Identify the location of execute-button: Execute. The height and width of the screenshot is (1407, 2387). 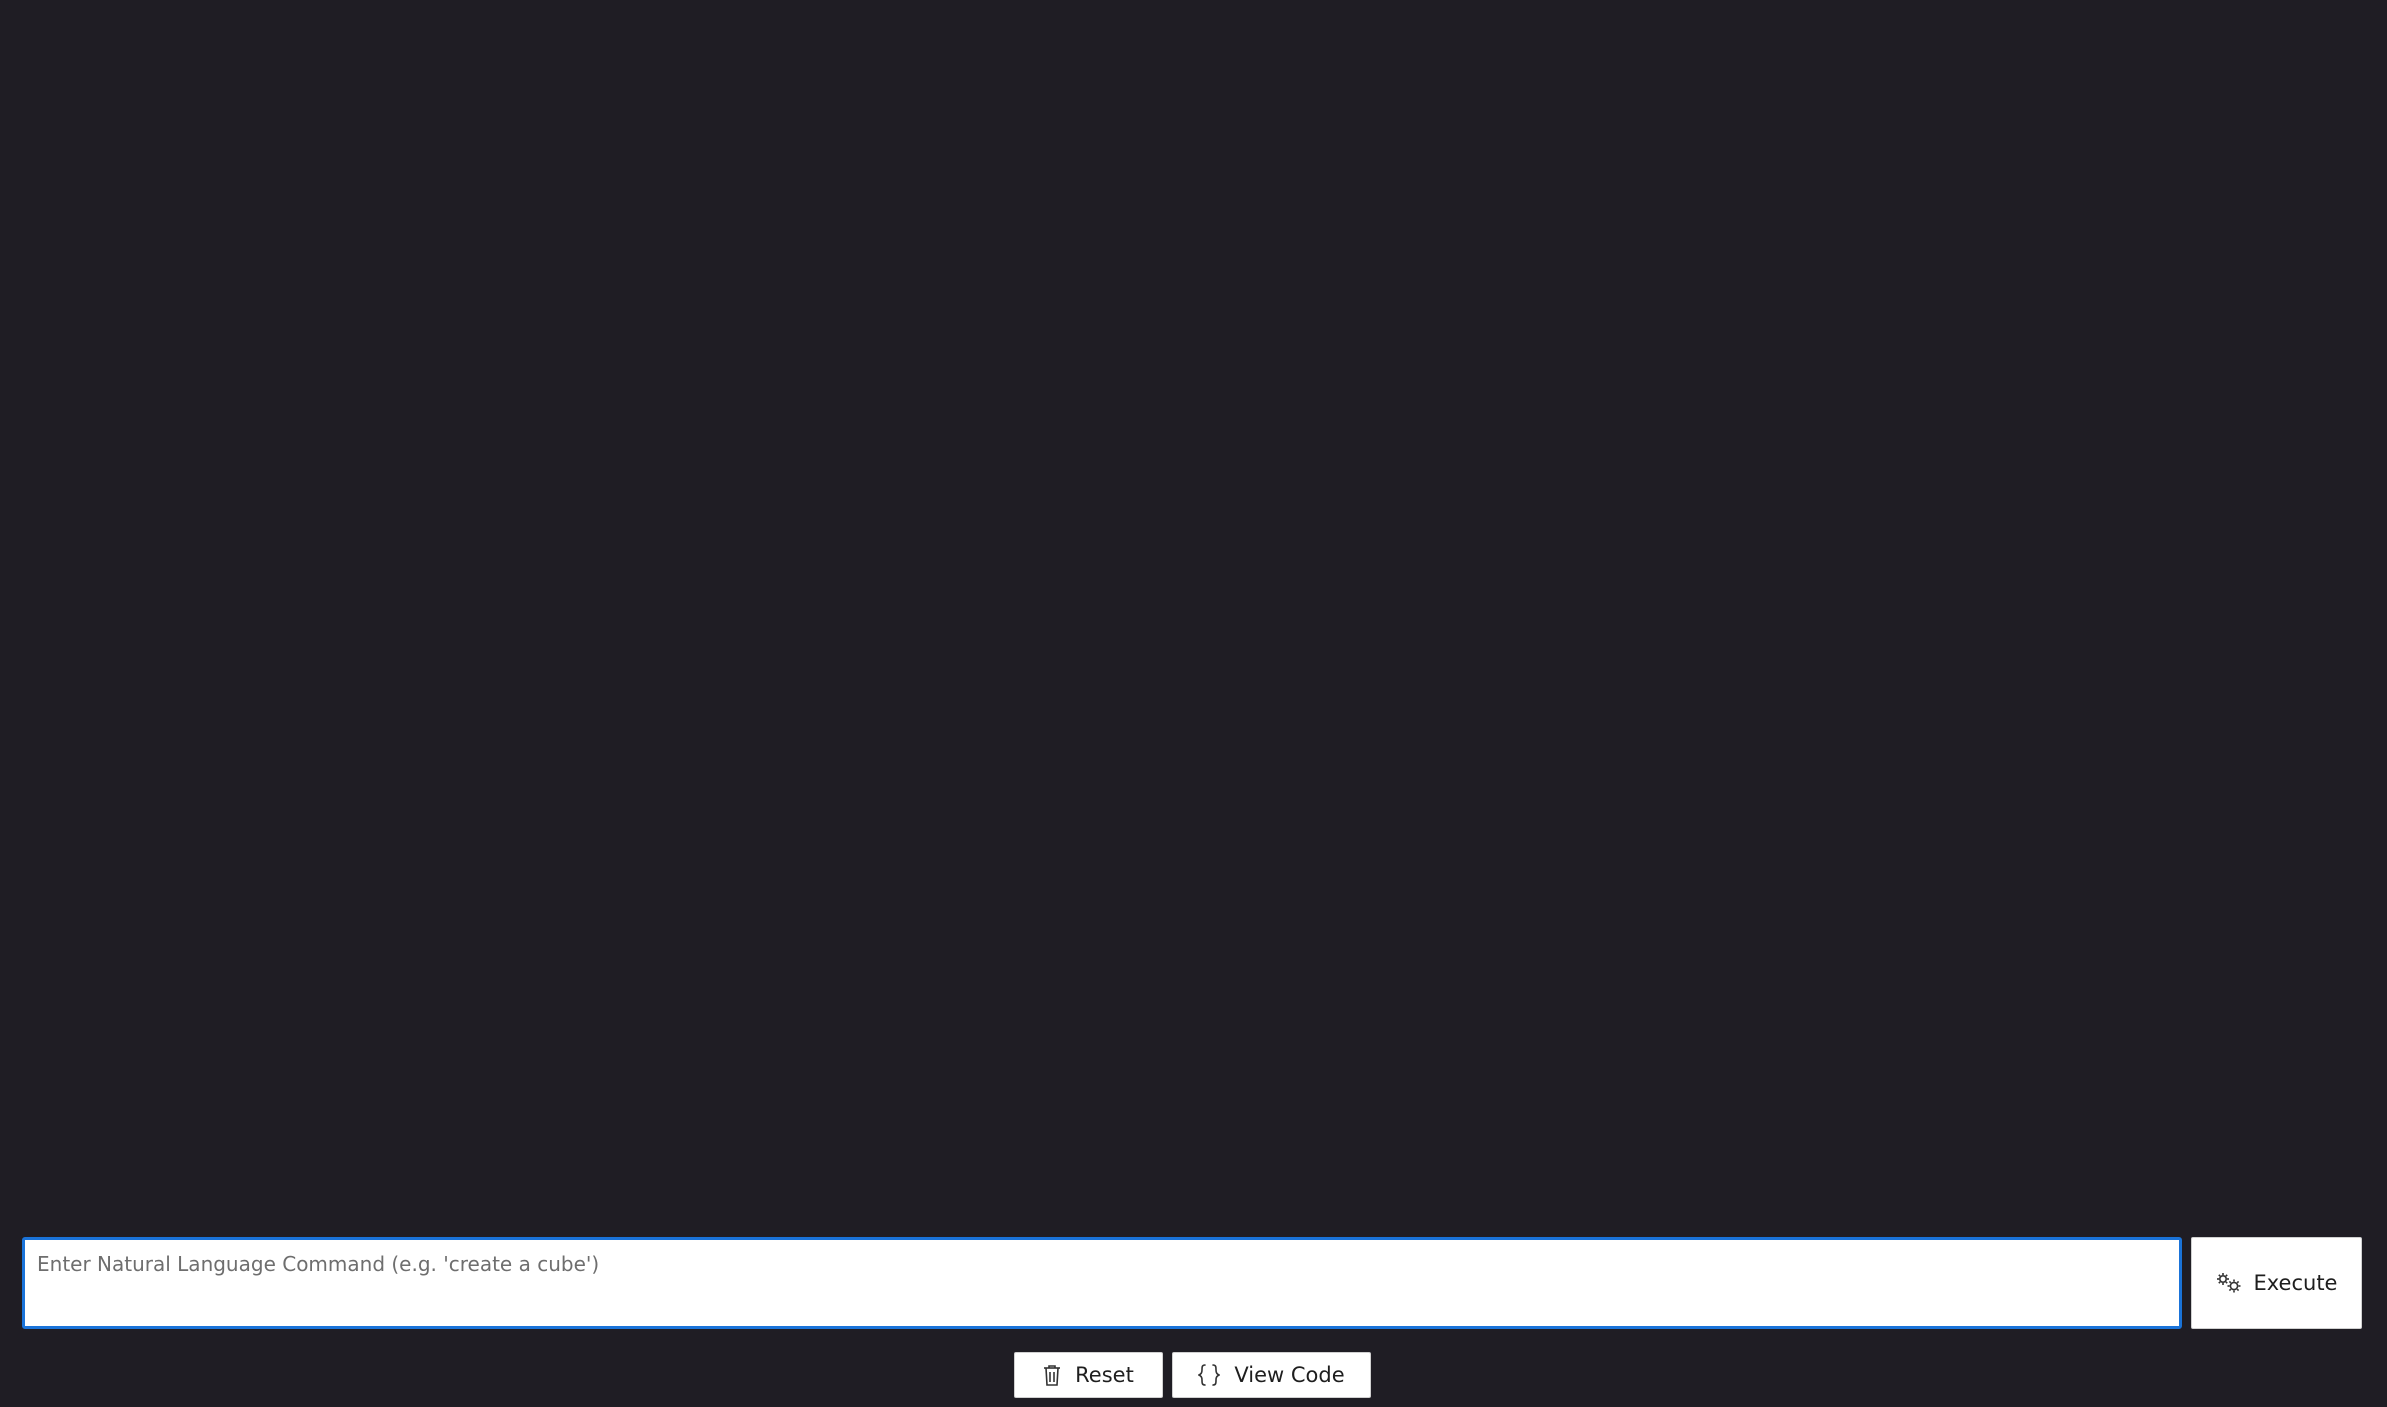
(2276, 1283).